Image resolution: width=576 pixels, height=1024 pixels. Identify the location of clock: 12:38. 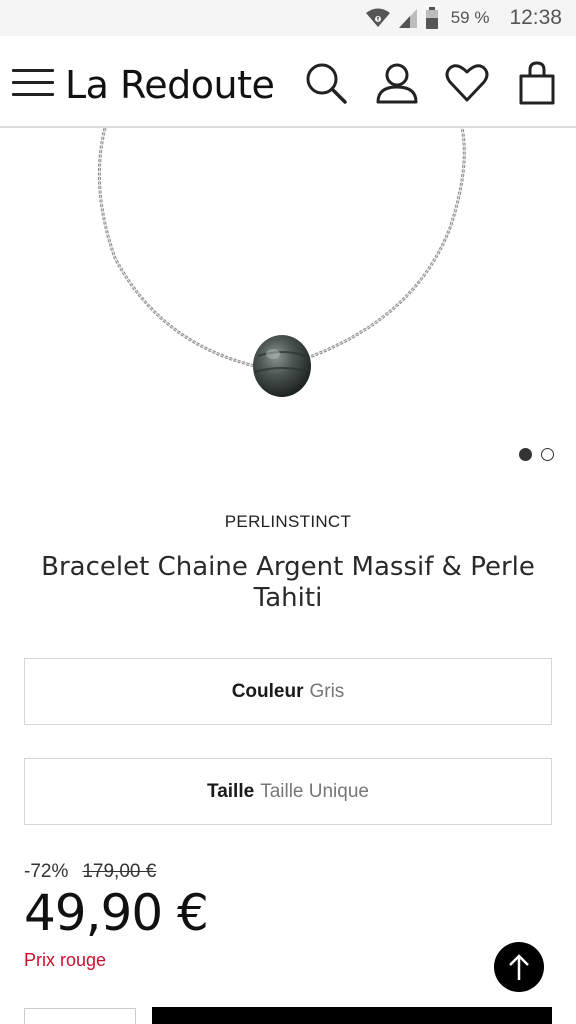
(535, 17).